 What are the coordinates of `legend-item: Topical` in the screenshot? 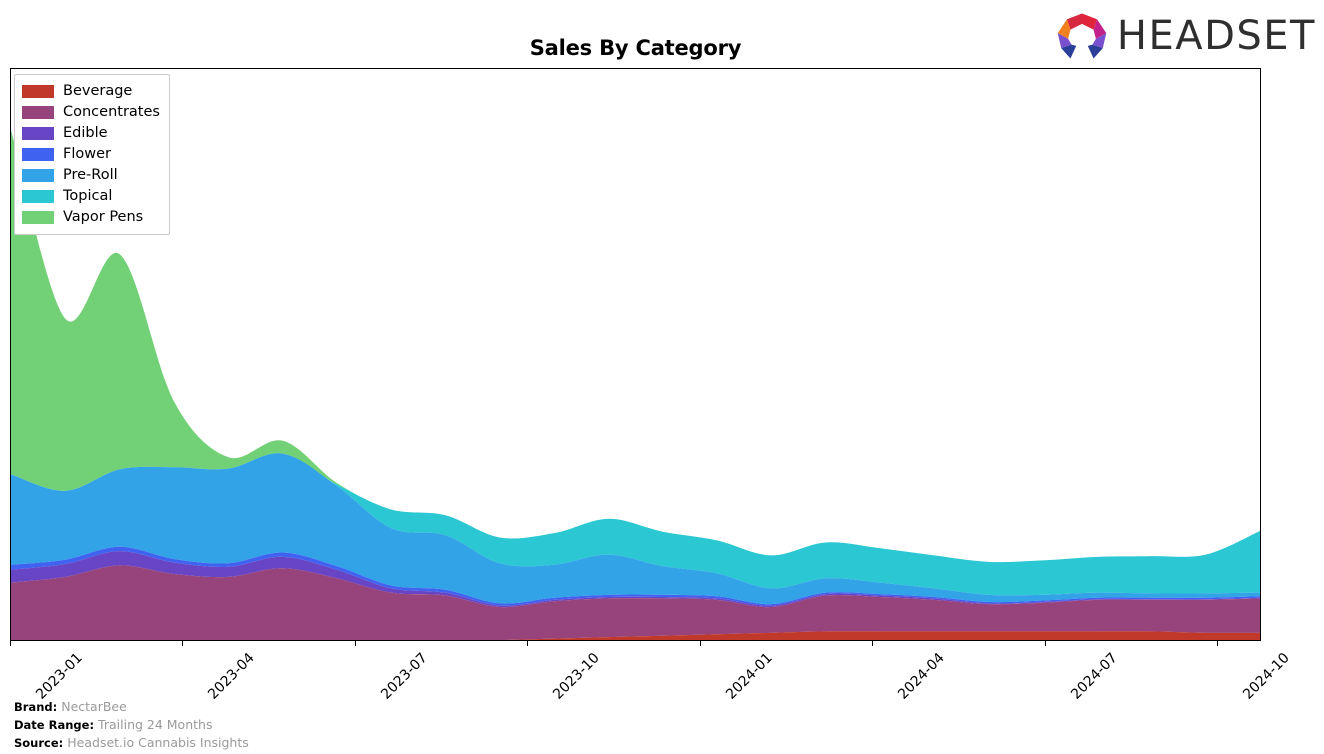 It's located at (91, 196).